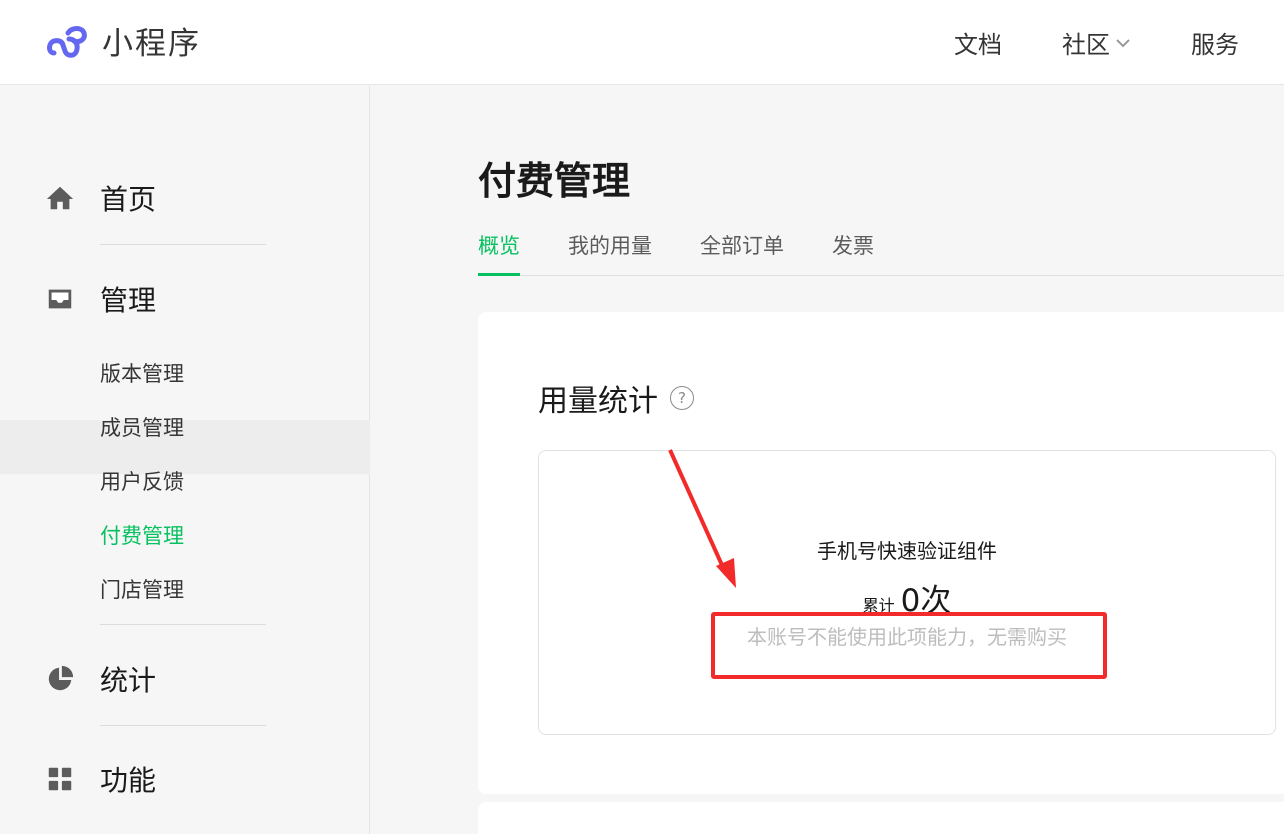 The image size is (1284, 834). What do you see at coordinates (499, 253) in the screenshot?
I see `tab-overview: 概览` at bounding box center [499, 253].